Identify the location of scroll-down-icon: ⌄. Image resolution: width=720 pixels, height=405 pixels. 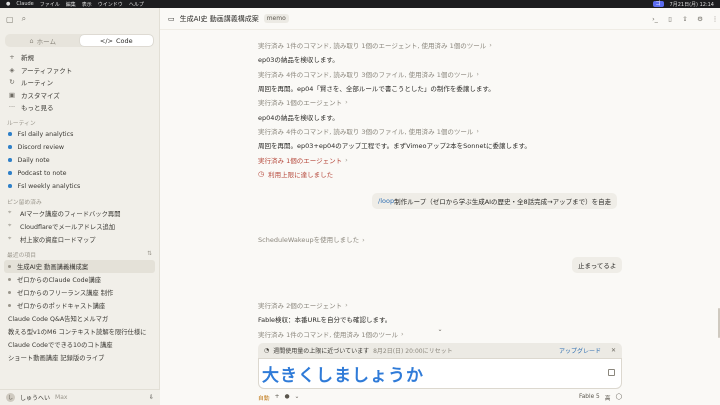
(440, 330).